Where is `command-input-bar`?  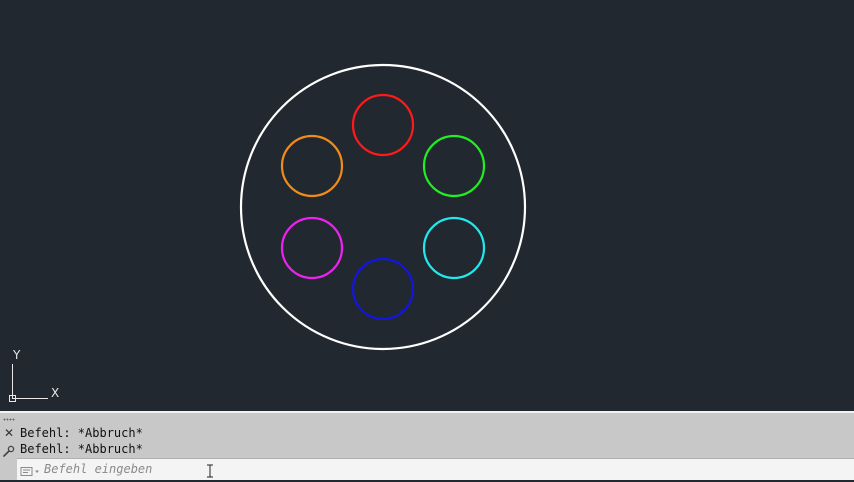 command-input-bar is located at coordinates (435, 469).